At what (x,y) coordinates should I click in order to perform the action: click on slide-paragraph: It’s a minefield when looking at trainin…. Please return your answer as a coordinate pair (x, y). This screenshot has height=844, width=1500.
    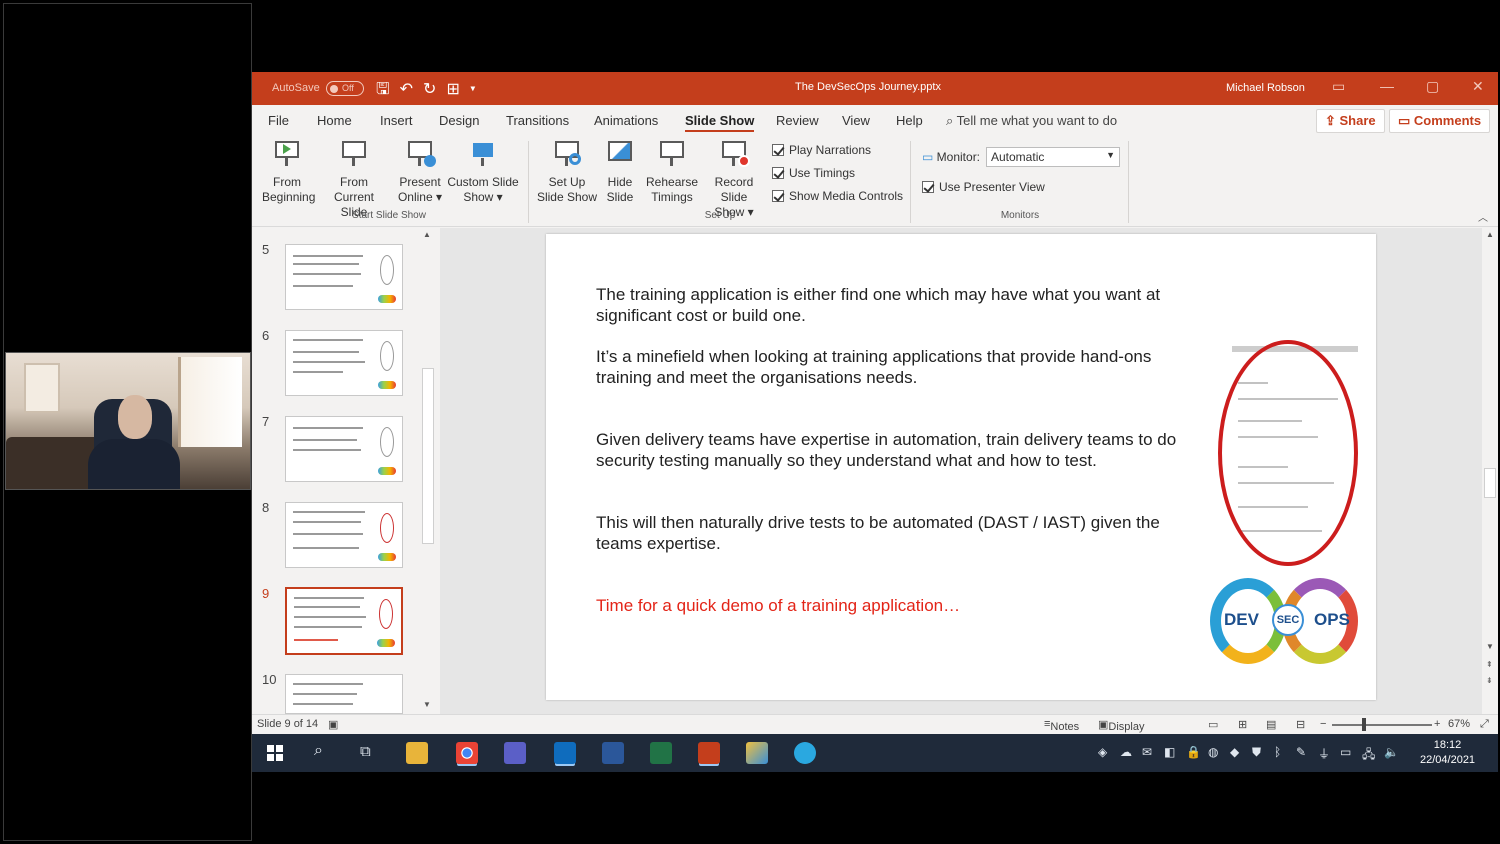
    Looking at the image, I should click on (874, 367).